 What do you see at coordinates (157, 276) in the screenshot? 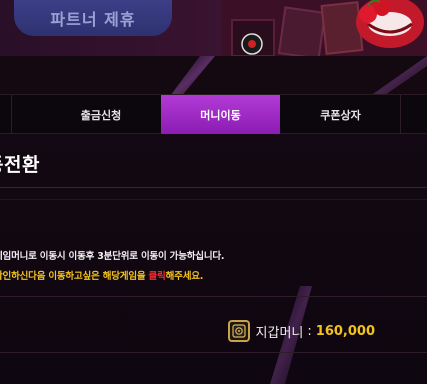
I see `notice-click-highlight: 클릭` at bounding box center [157, 276].